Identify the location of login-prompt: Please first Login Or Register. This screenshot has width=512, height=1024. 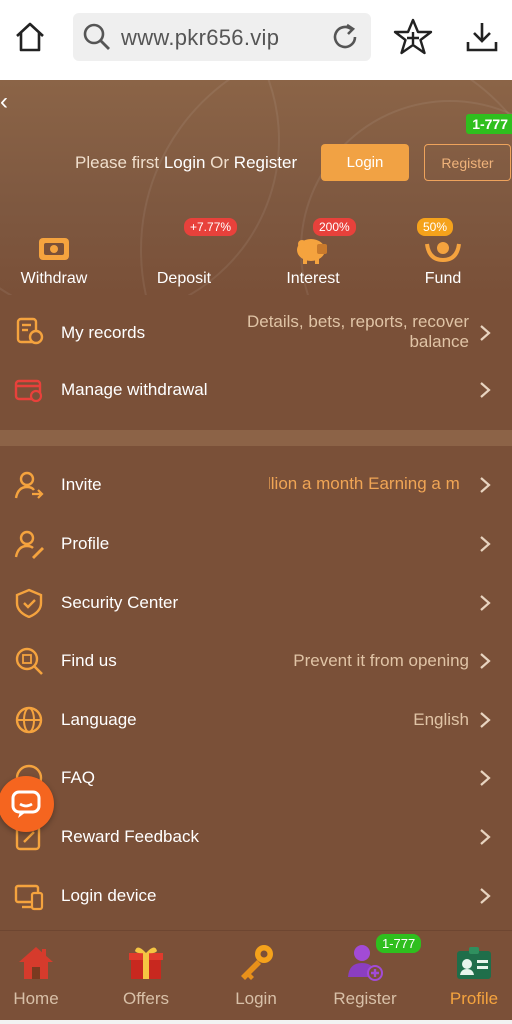
(186, 163).